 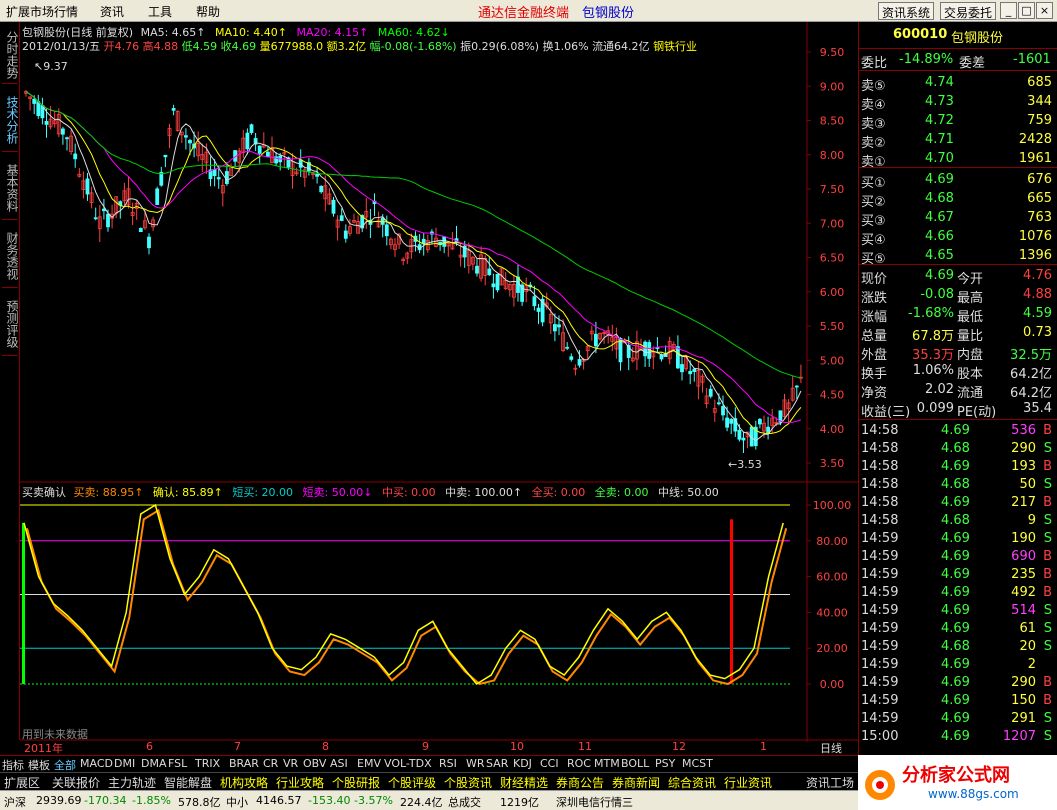 What do you see at coordinates (76, 782) in the screenshot?
I see `bottom-tab: 关联报价` at bounding box center [76, 782].